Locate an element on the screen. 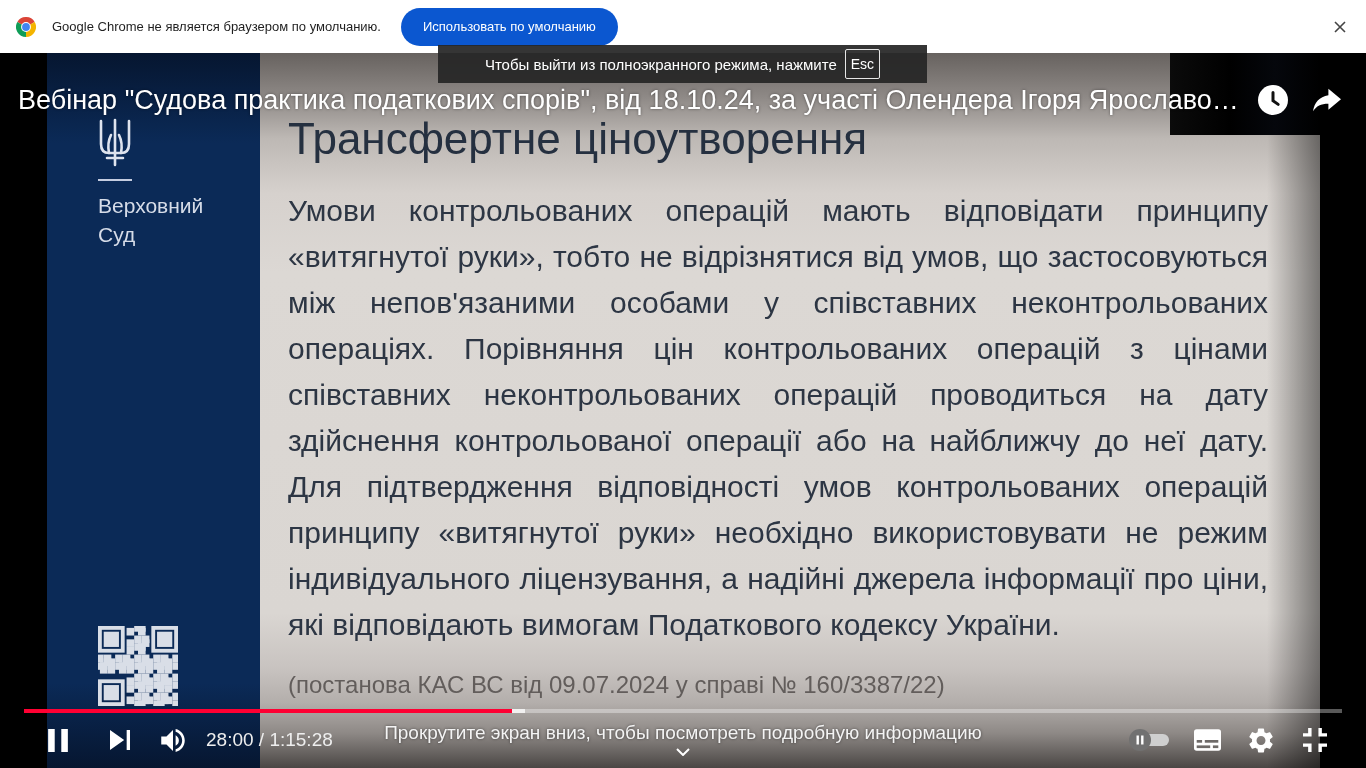 This screenshot has height=768, width=1366. share-icon is located at coordinates (1327, 100).